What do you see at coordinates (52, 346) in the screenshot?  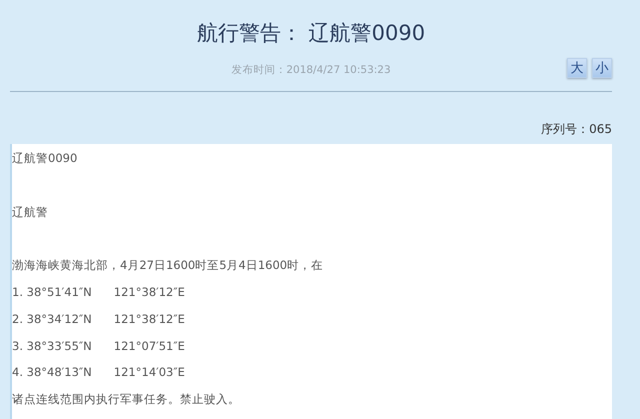 I see `latitude-text: 3. 38°33′55″N` at bounding box center [52, 346].